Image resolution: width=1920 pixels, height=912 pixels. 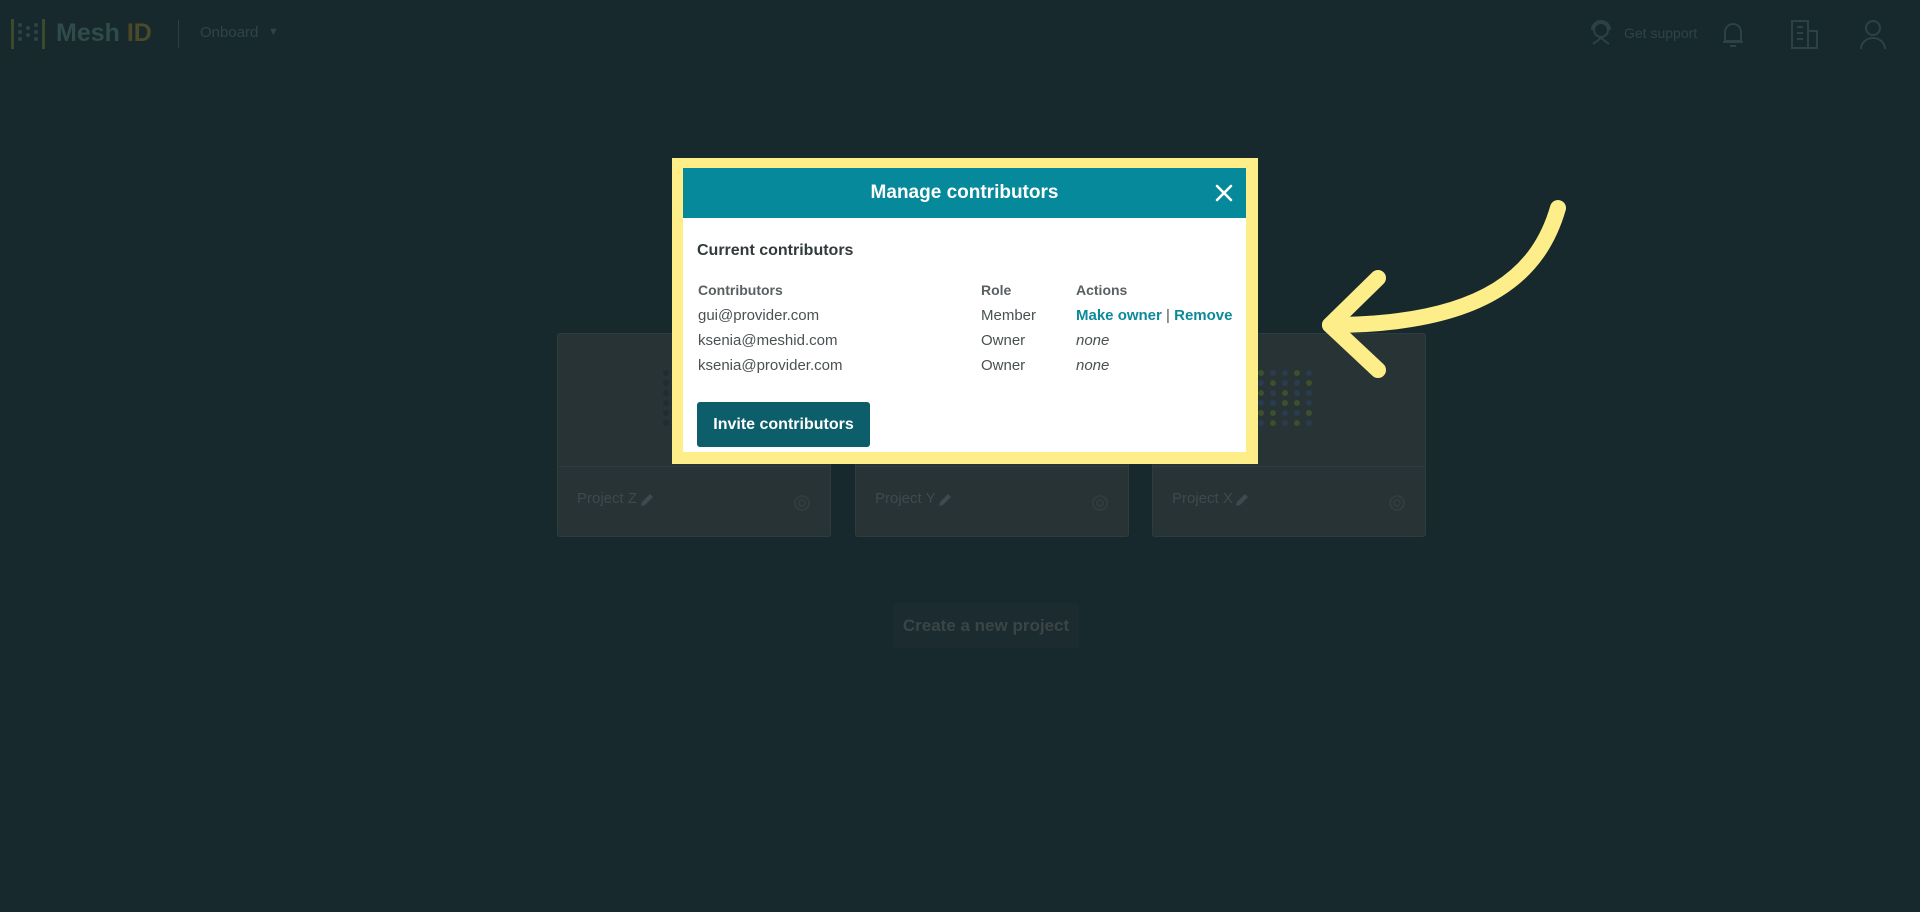 What do you see at coordinates (1660, 33) in the screenshot?
I see `get-support-link: Get support` at bounding box center [1660, 33].